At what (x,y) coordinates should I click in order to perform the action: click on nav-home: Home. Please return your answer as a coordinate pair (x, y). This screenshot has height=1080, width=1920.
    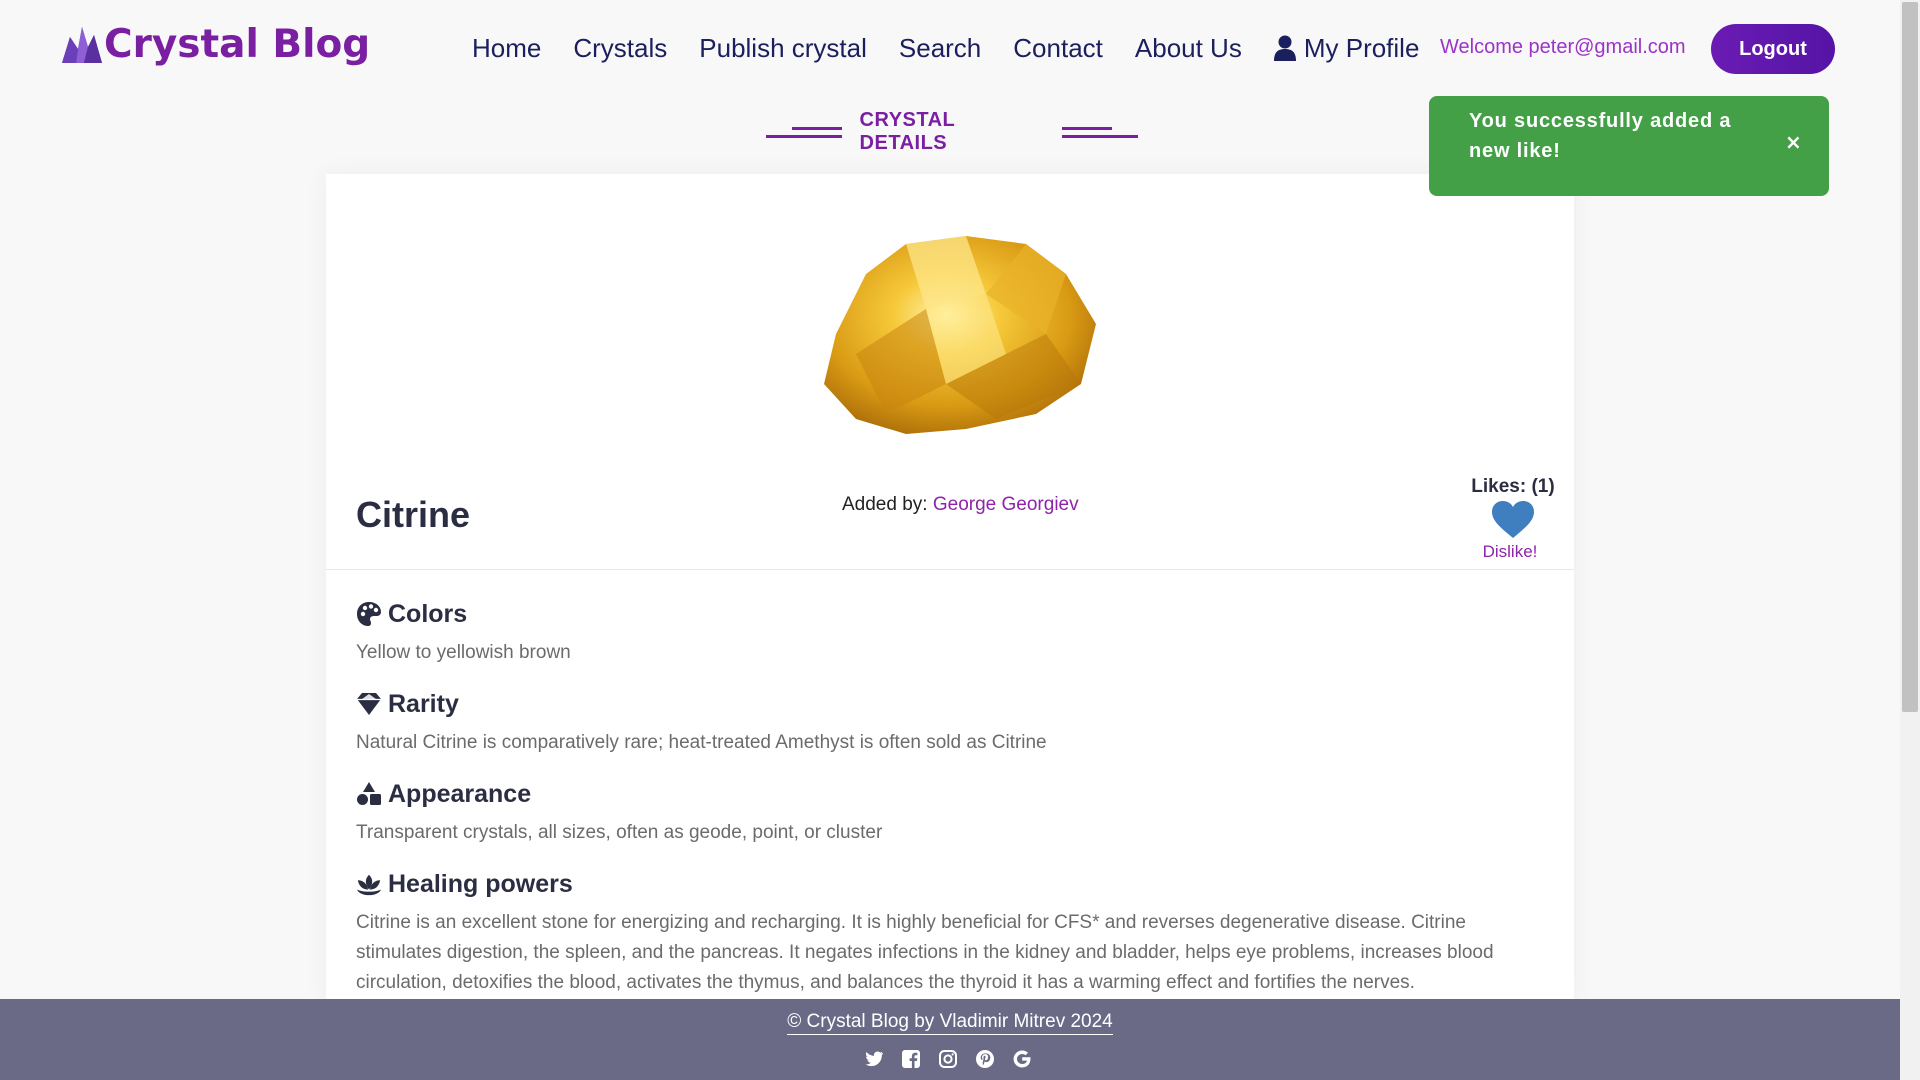
    Looking at the image, I should click on (506, 48).